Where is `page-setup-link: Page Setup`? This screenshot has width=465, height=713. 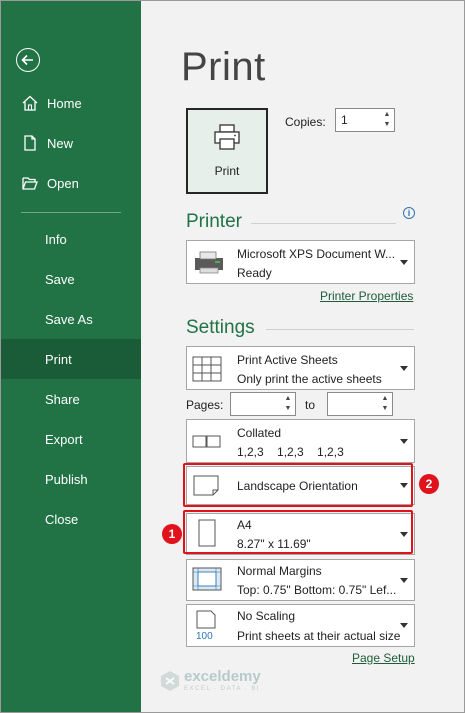
page-setup-link: Page Setup is located at coordinates (383, 658).